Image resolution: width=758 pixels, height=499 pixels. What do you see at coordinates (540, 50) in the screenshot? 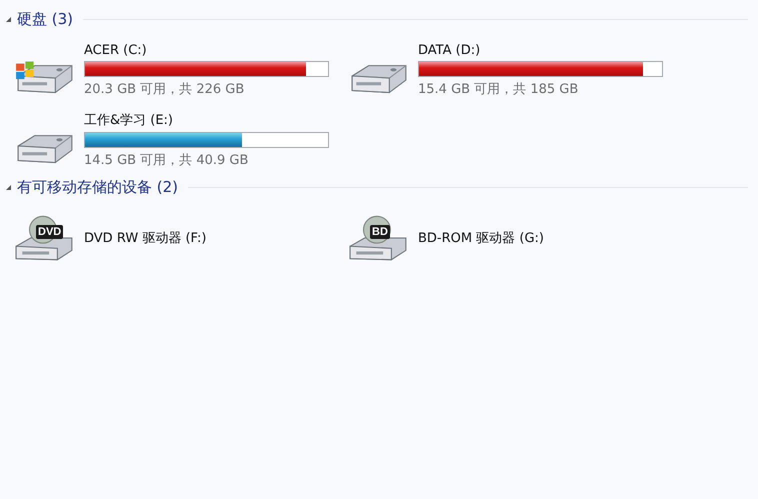
I see `drive-name: DATA (D:)` at bounding box center [540, 50].